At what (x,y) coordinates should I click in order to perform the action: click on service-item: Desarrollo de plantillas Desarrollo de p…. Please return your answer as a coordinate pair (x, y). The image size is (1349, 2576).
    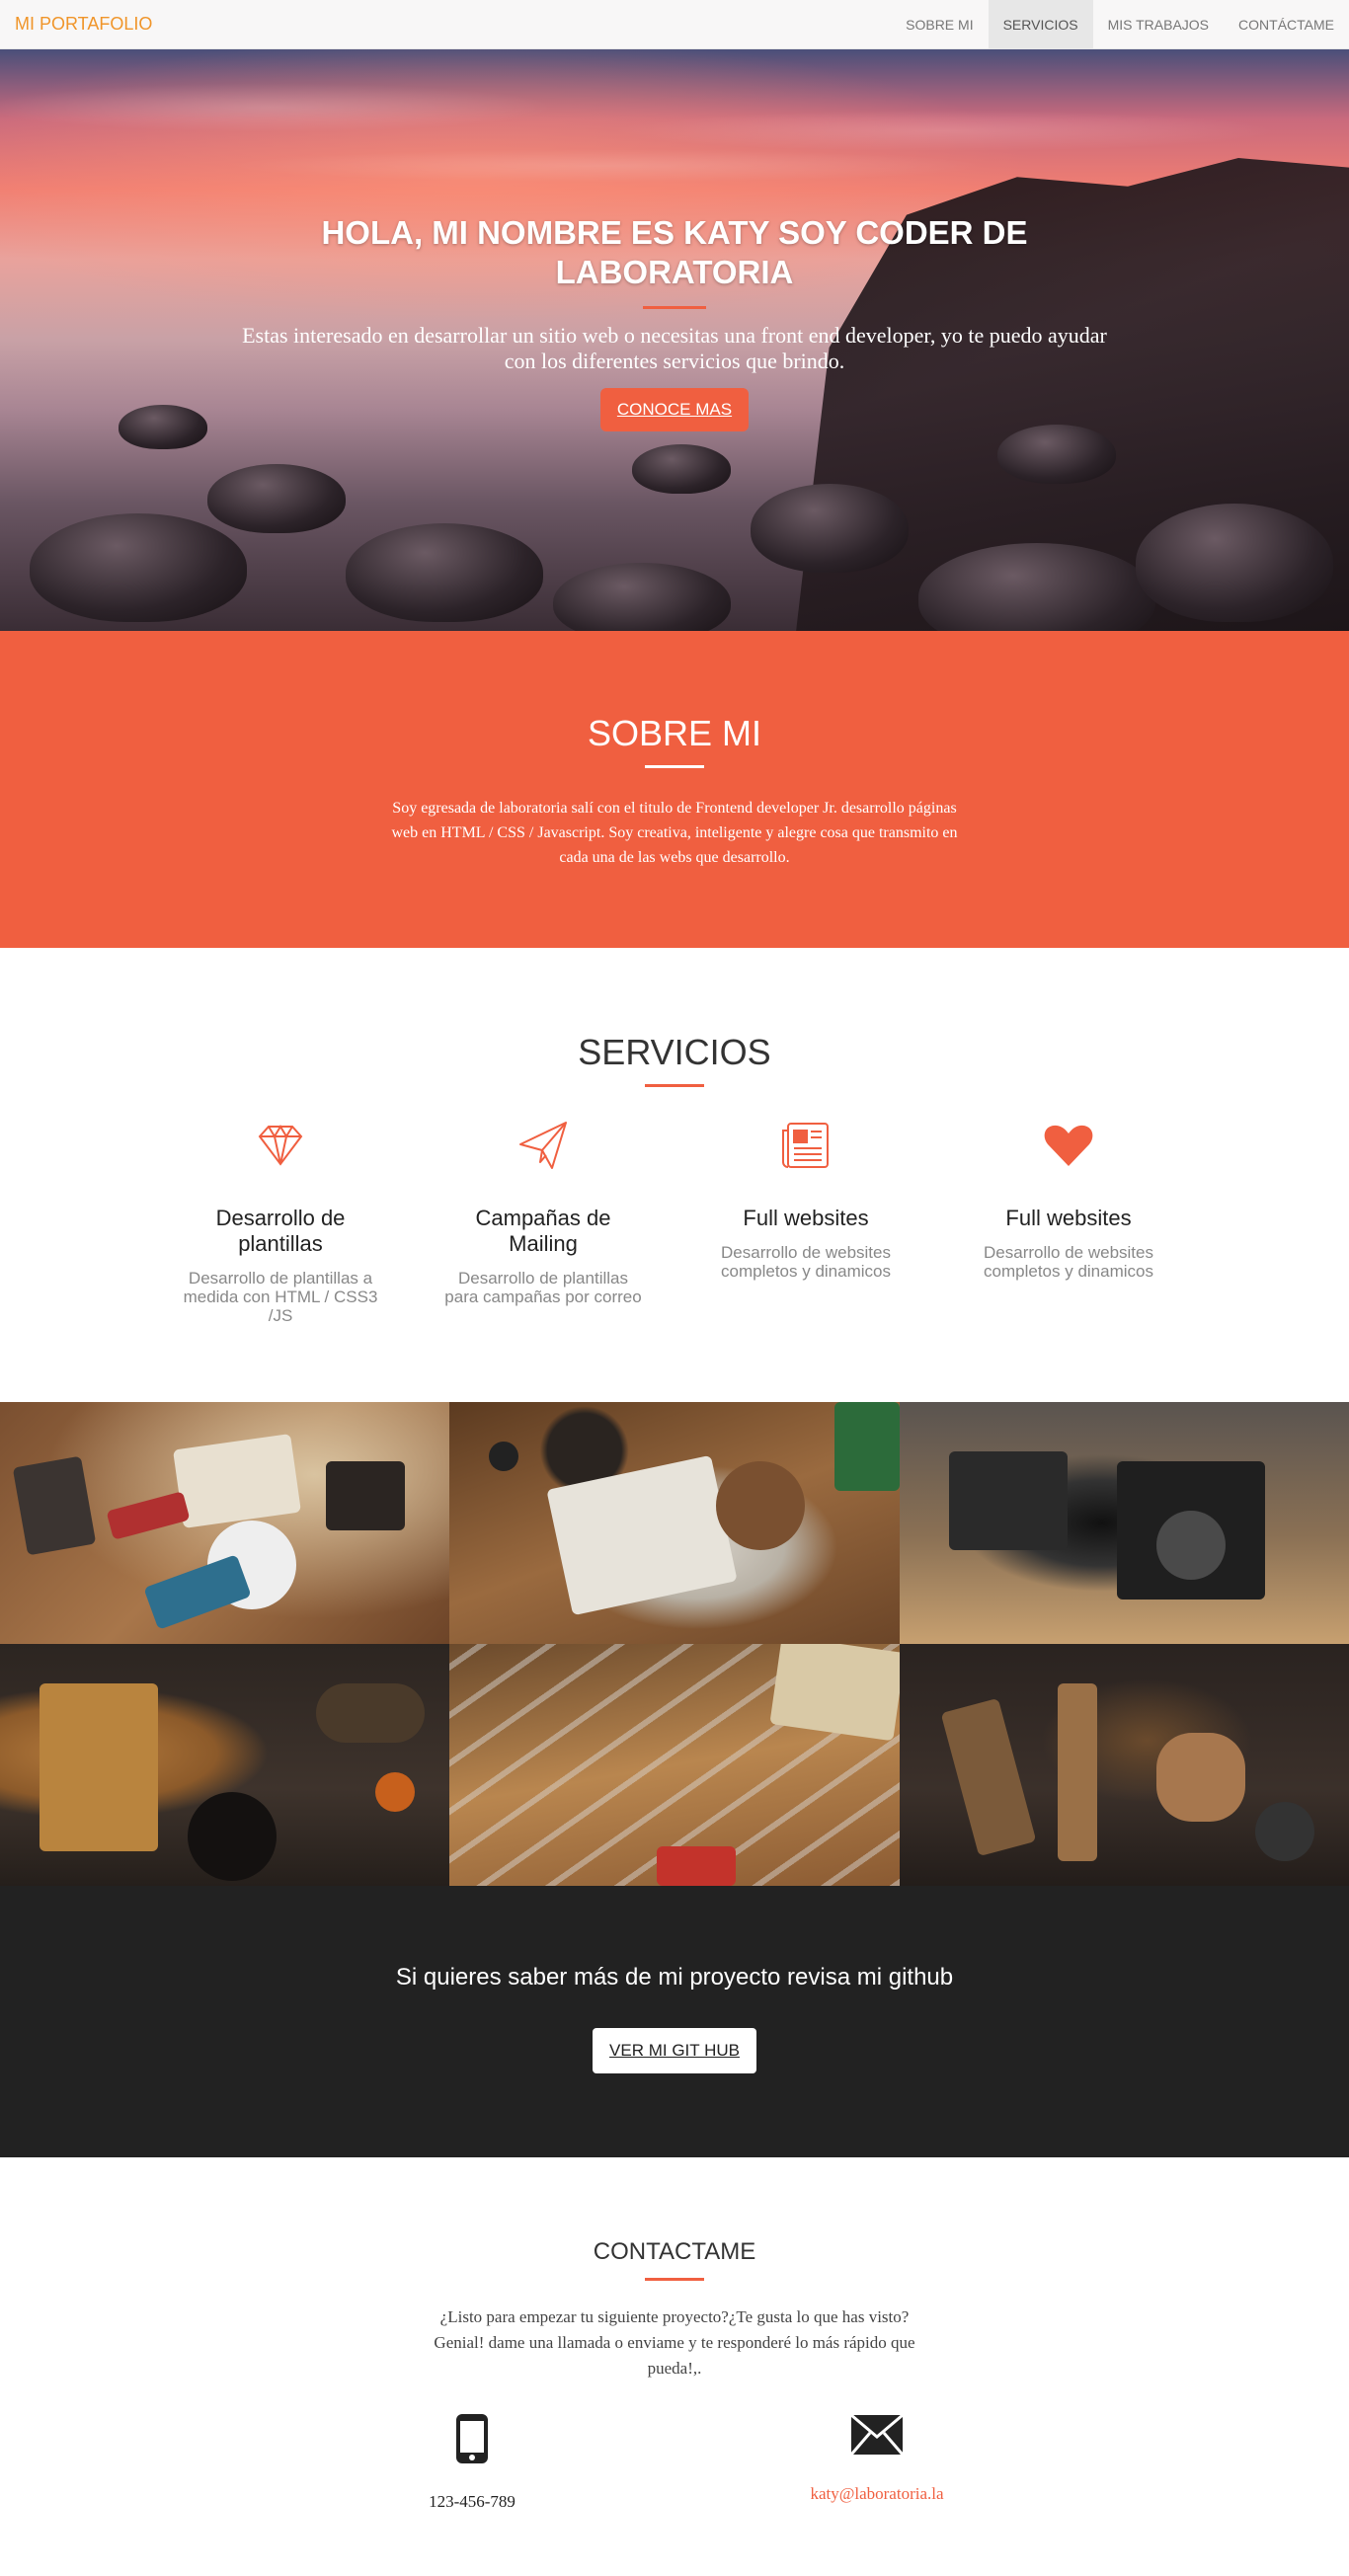
    Looking at the image, I should click on (280, 1222).